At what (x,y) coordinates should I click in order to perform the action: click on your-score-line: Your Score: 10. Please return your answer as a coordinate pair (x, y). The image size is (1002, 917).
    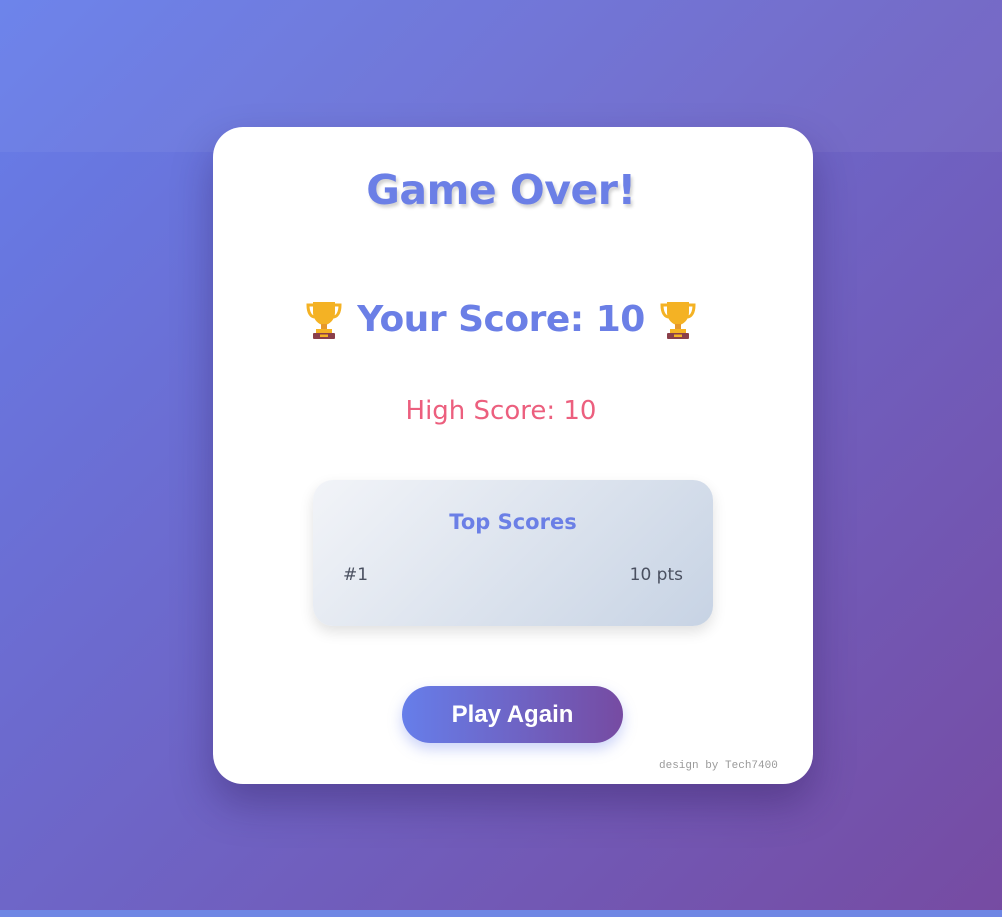
    Looking at the image, I should click on (501, 319).